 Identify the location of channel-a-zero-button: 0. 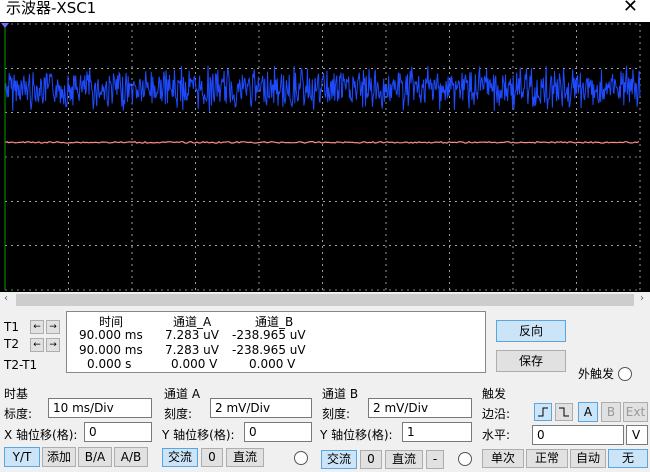
(212, 457).